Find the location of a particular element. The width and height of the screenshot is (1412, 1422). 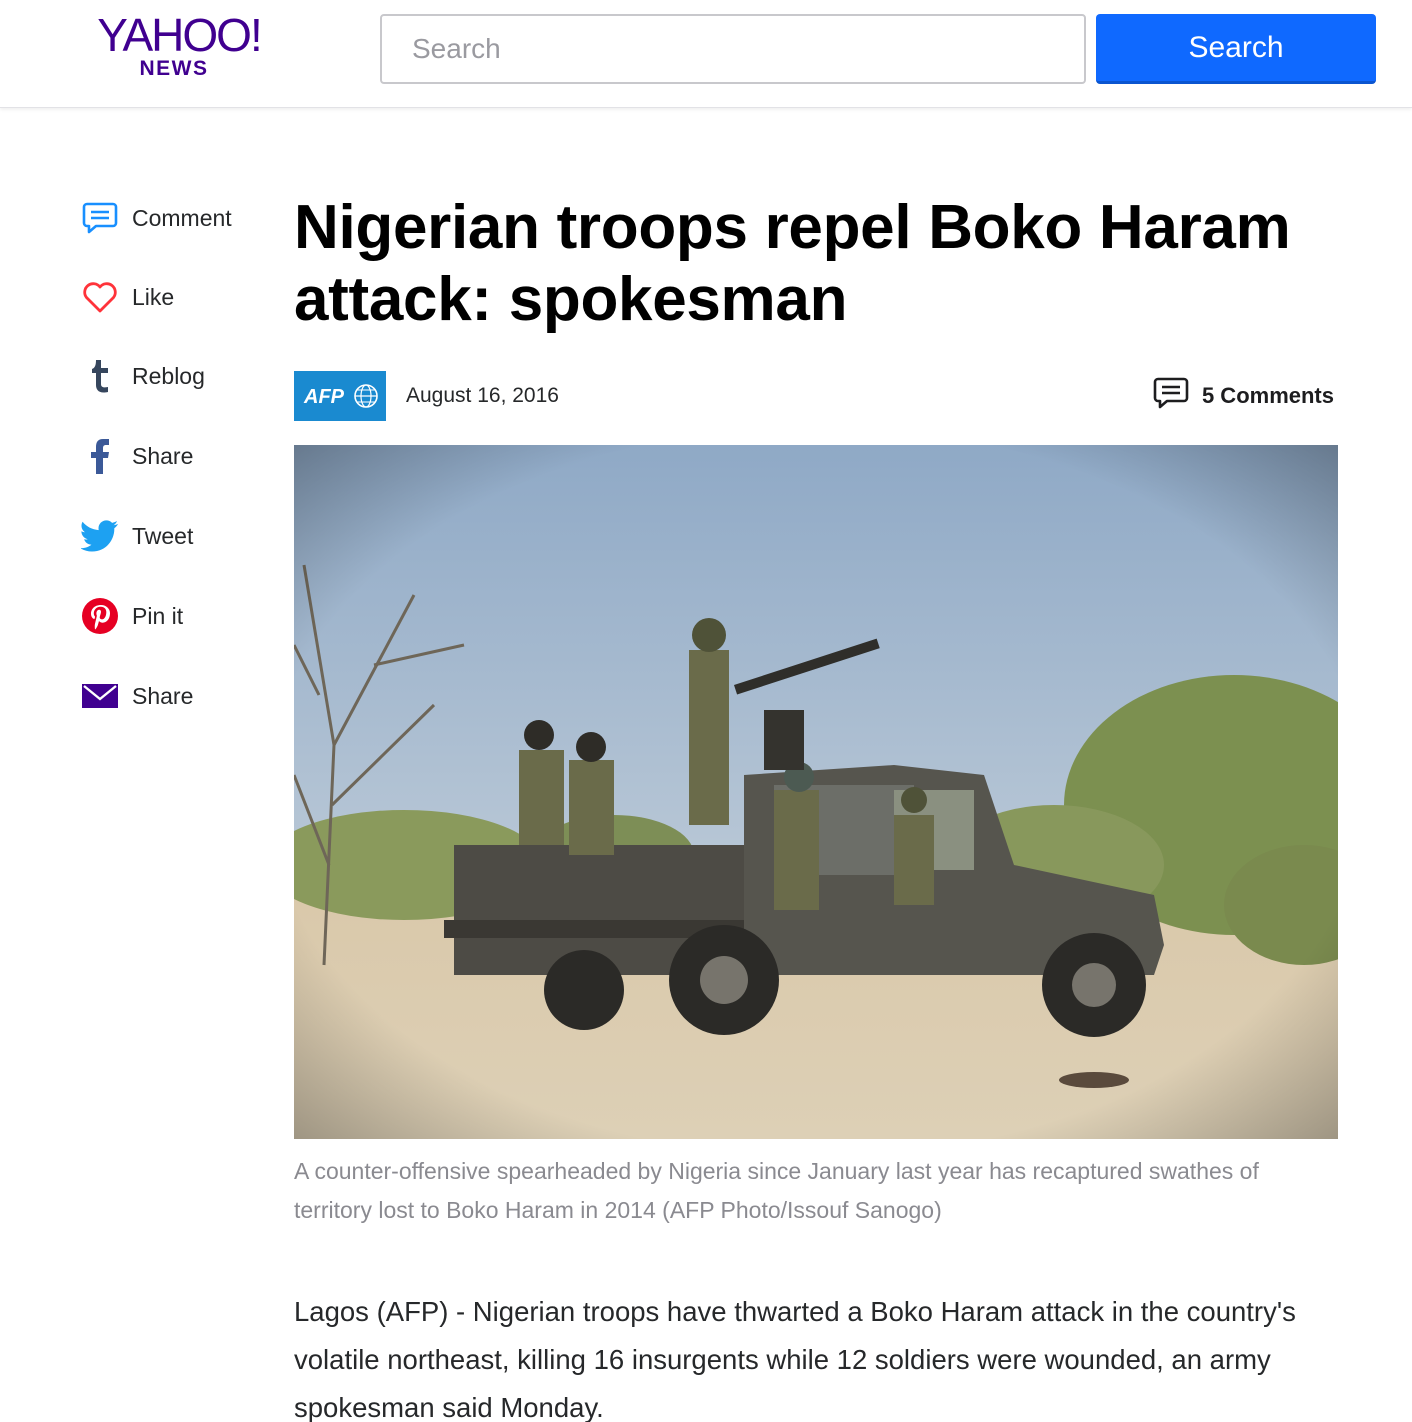

comment-label: Comment is located at coordinates (182, 217).